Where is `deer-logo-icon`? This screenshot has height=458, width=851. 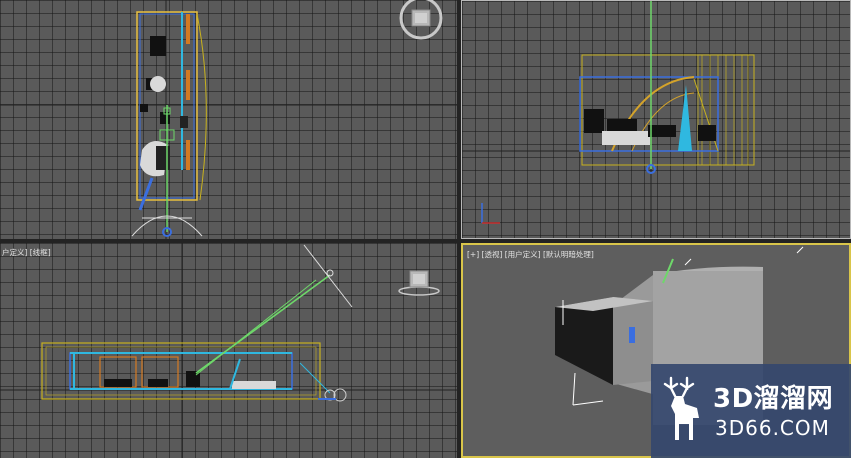 deer-logo-icon is located at coordinates (681, 408).